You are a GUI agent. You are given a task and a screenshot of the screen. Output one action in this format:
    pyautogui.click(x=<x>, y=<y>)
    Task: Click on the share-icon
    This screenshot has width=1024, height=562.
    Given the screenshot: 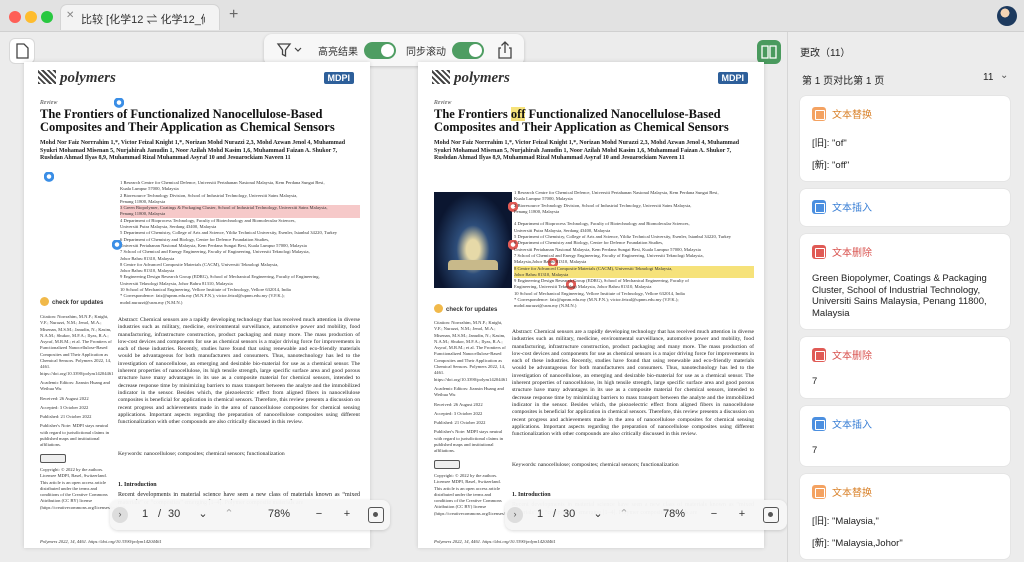 What is the action you would take?
    pyautogui.click(x=505, y=50)
    